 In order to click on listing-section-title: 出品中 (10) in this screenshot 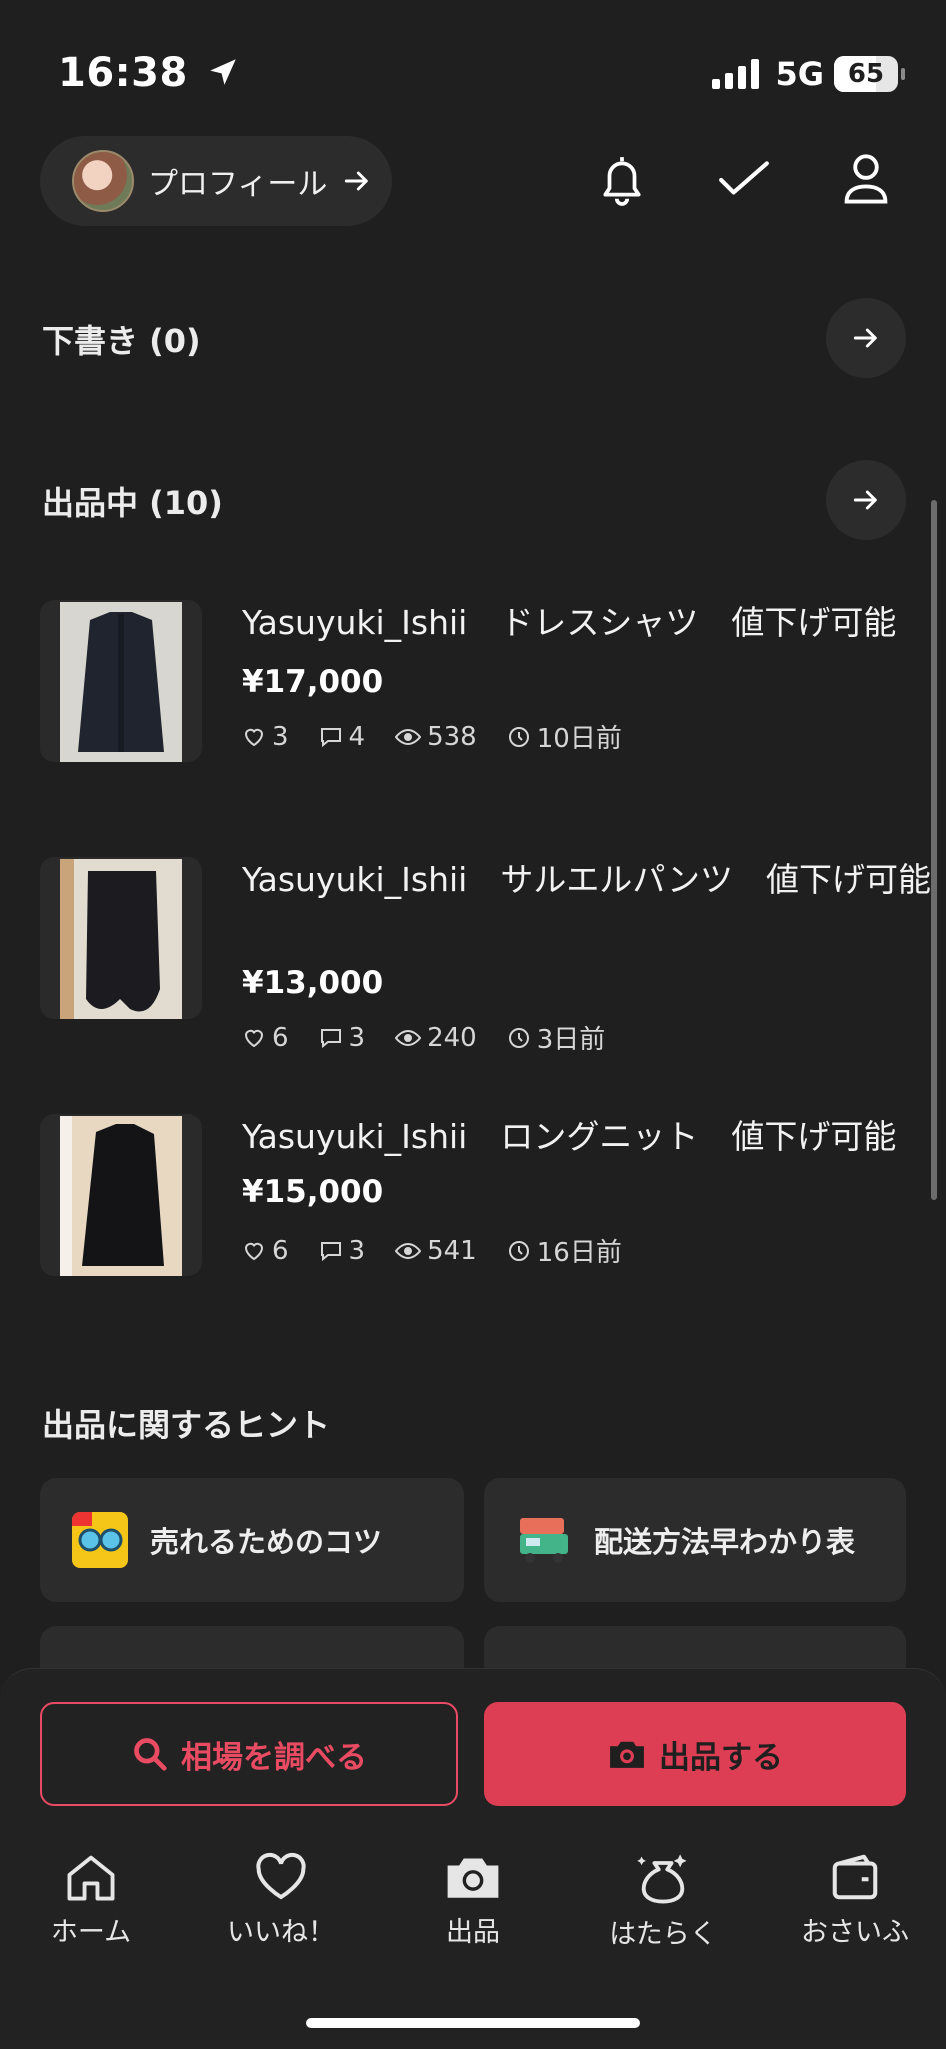, I will do `click(132, 503)`.